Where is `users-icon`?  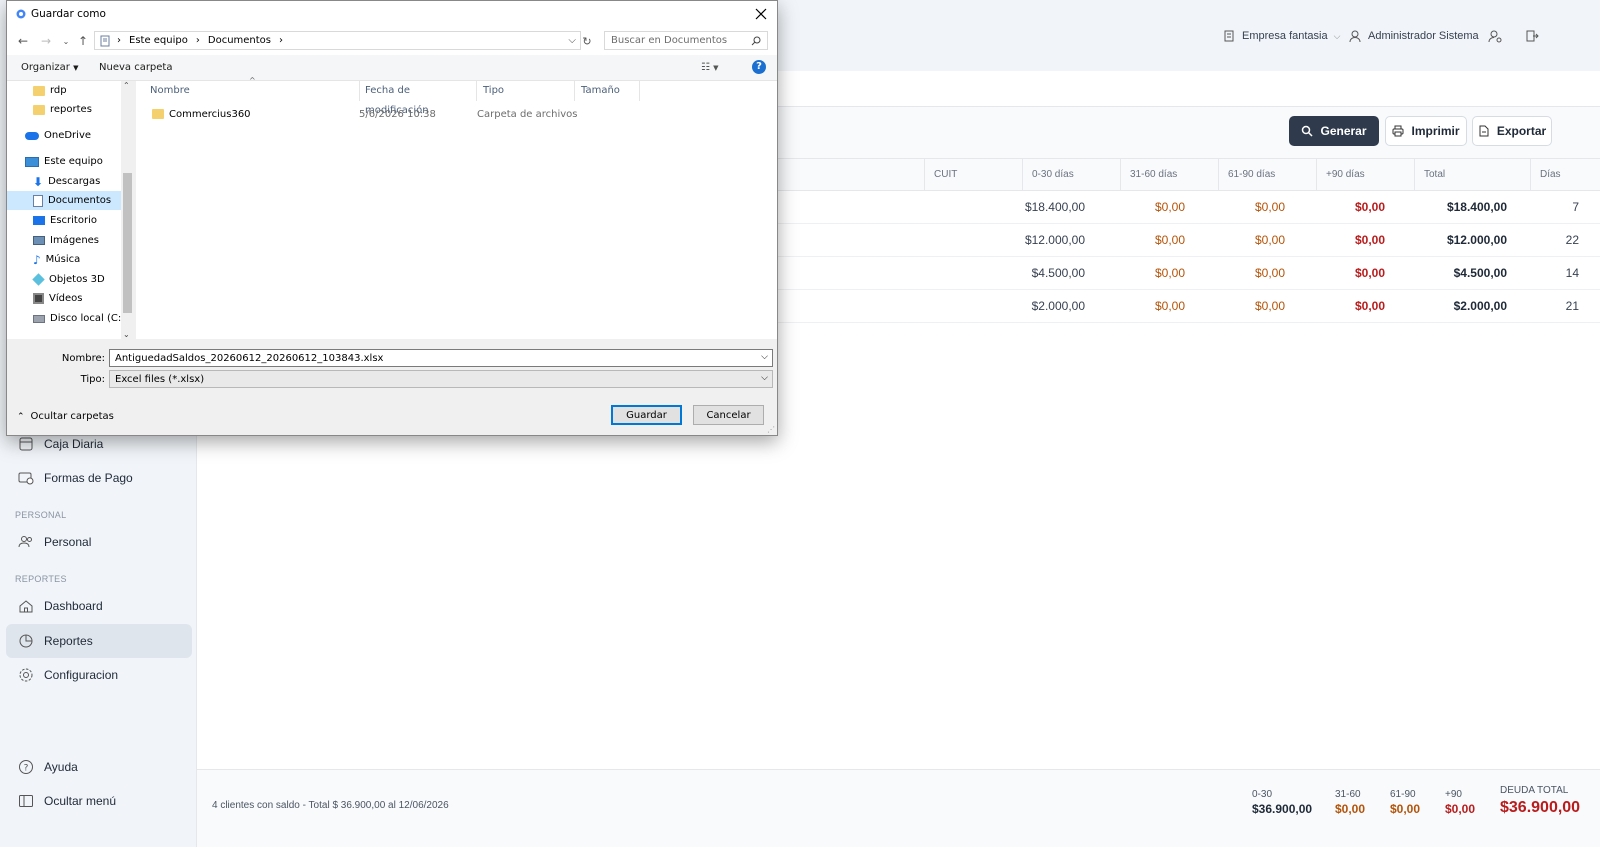
users-icon is located at coordinates (25, 542).